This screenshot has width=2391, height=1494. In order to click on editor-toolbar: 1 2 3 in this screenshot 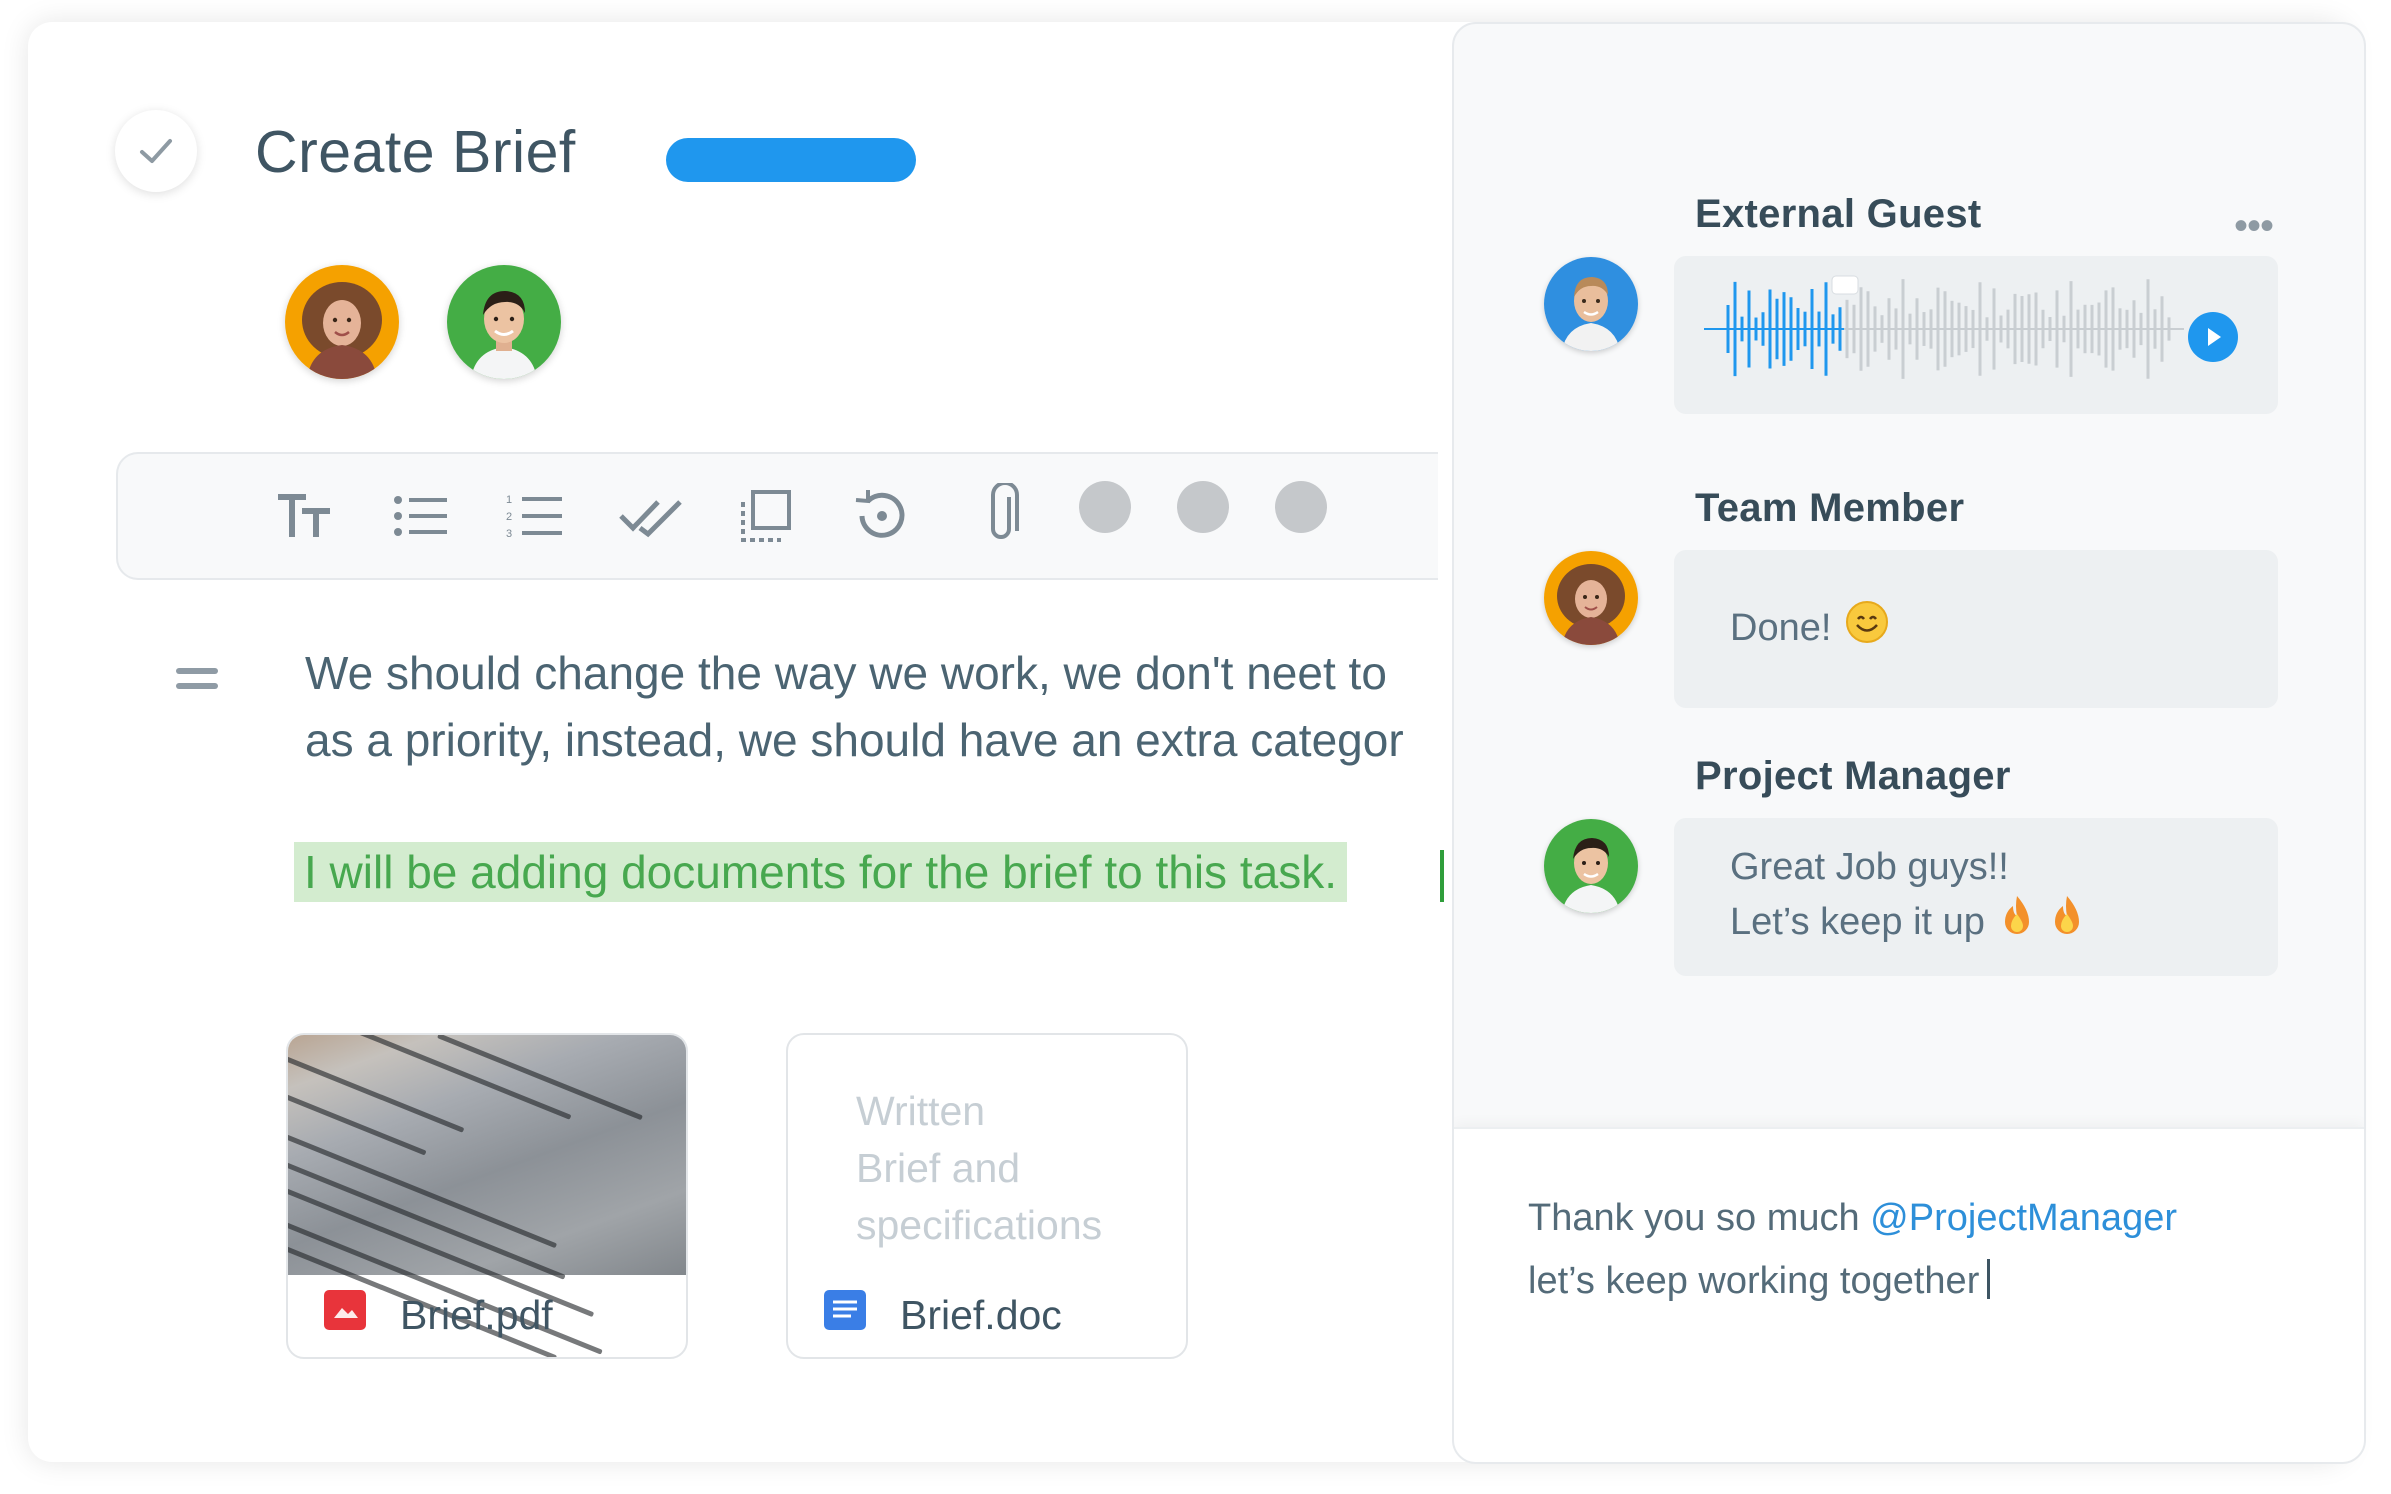, I will do `click(777, 516)`.